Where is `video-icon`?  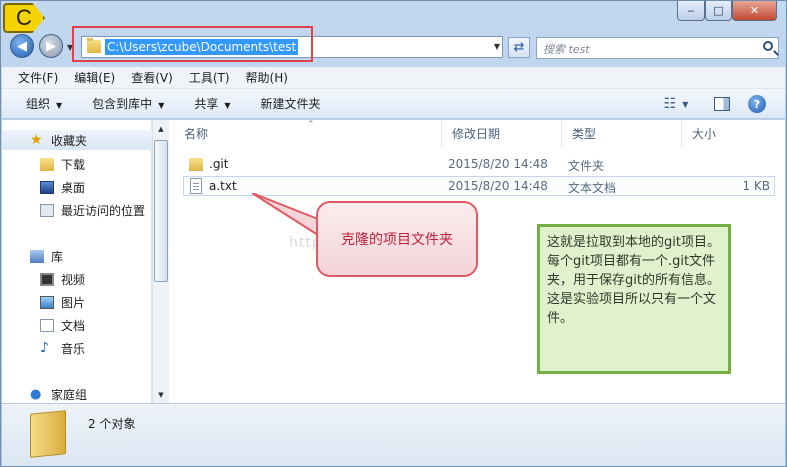 video-icon is located at coordinates (47, 279).